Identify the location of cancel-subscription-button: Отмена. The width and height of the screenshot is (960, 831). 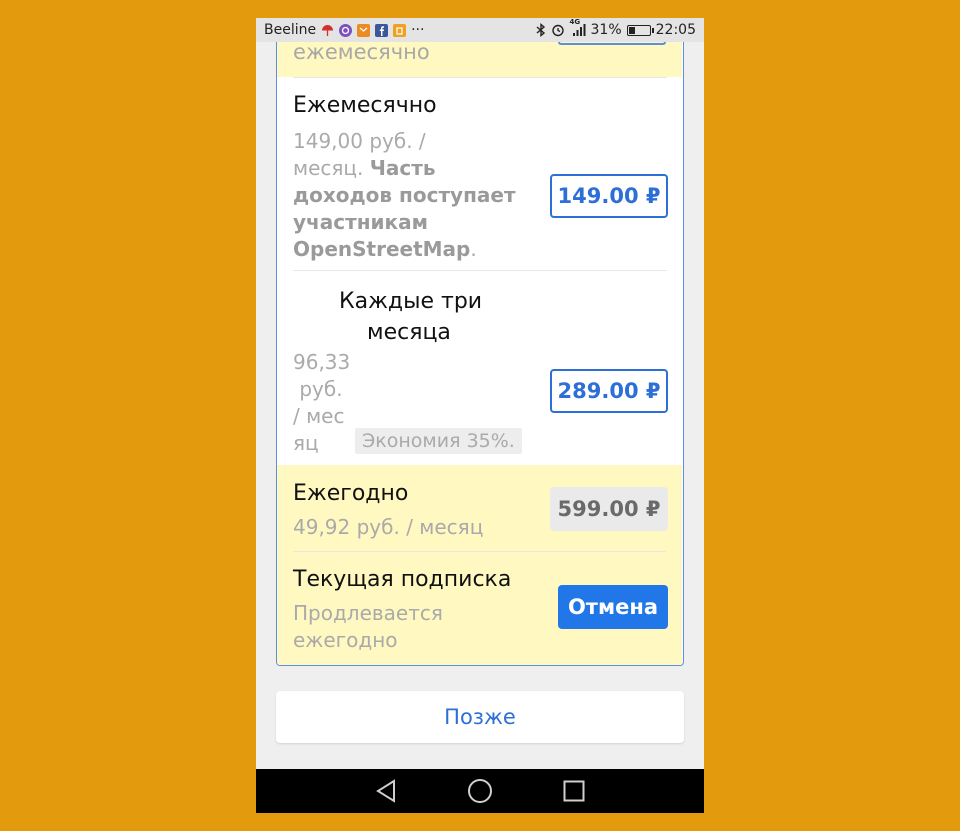
(613, 607).